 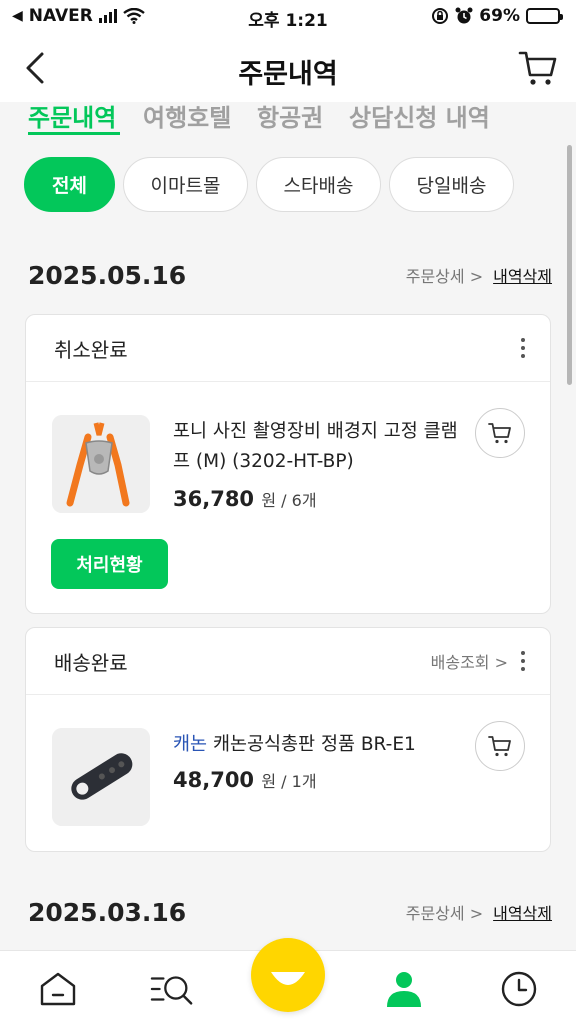 What do you see at coordinates (289, 500) in the screenshot?
I see `price-unit: 원 / 6개` at bounding box center [289, 500].